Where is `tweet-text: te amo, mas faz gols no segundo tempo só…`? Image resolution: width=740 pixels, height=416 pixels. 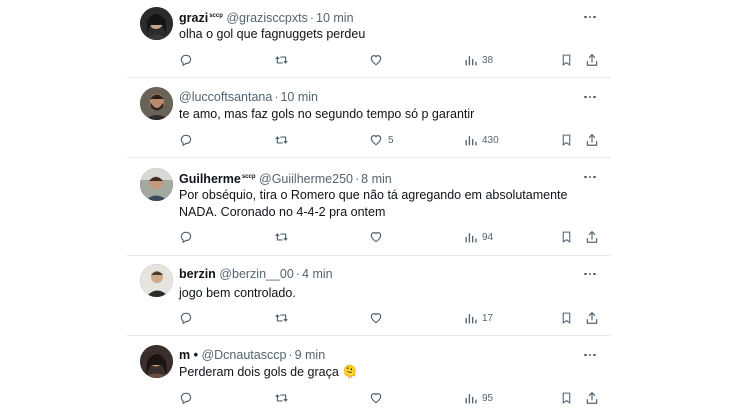
tweet-text: te amo, mas faz gols no segundo tempo só… is located at coordinates (327, 114).